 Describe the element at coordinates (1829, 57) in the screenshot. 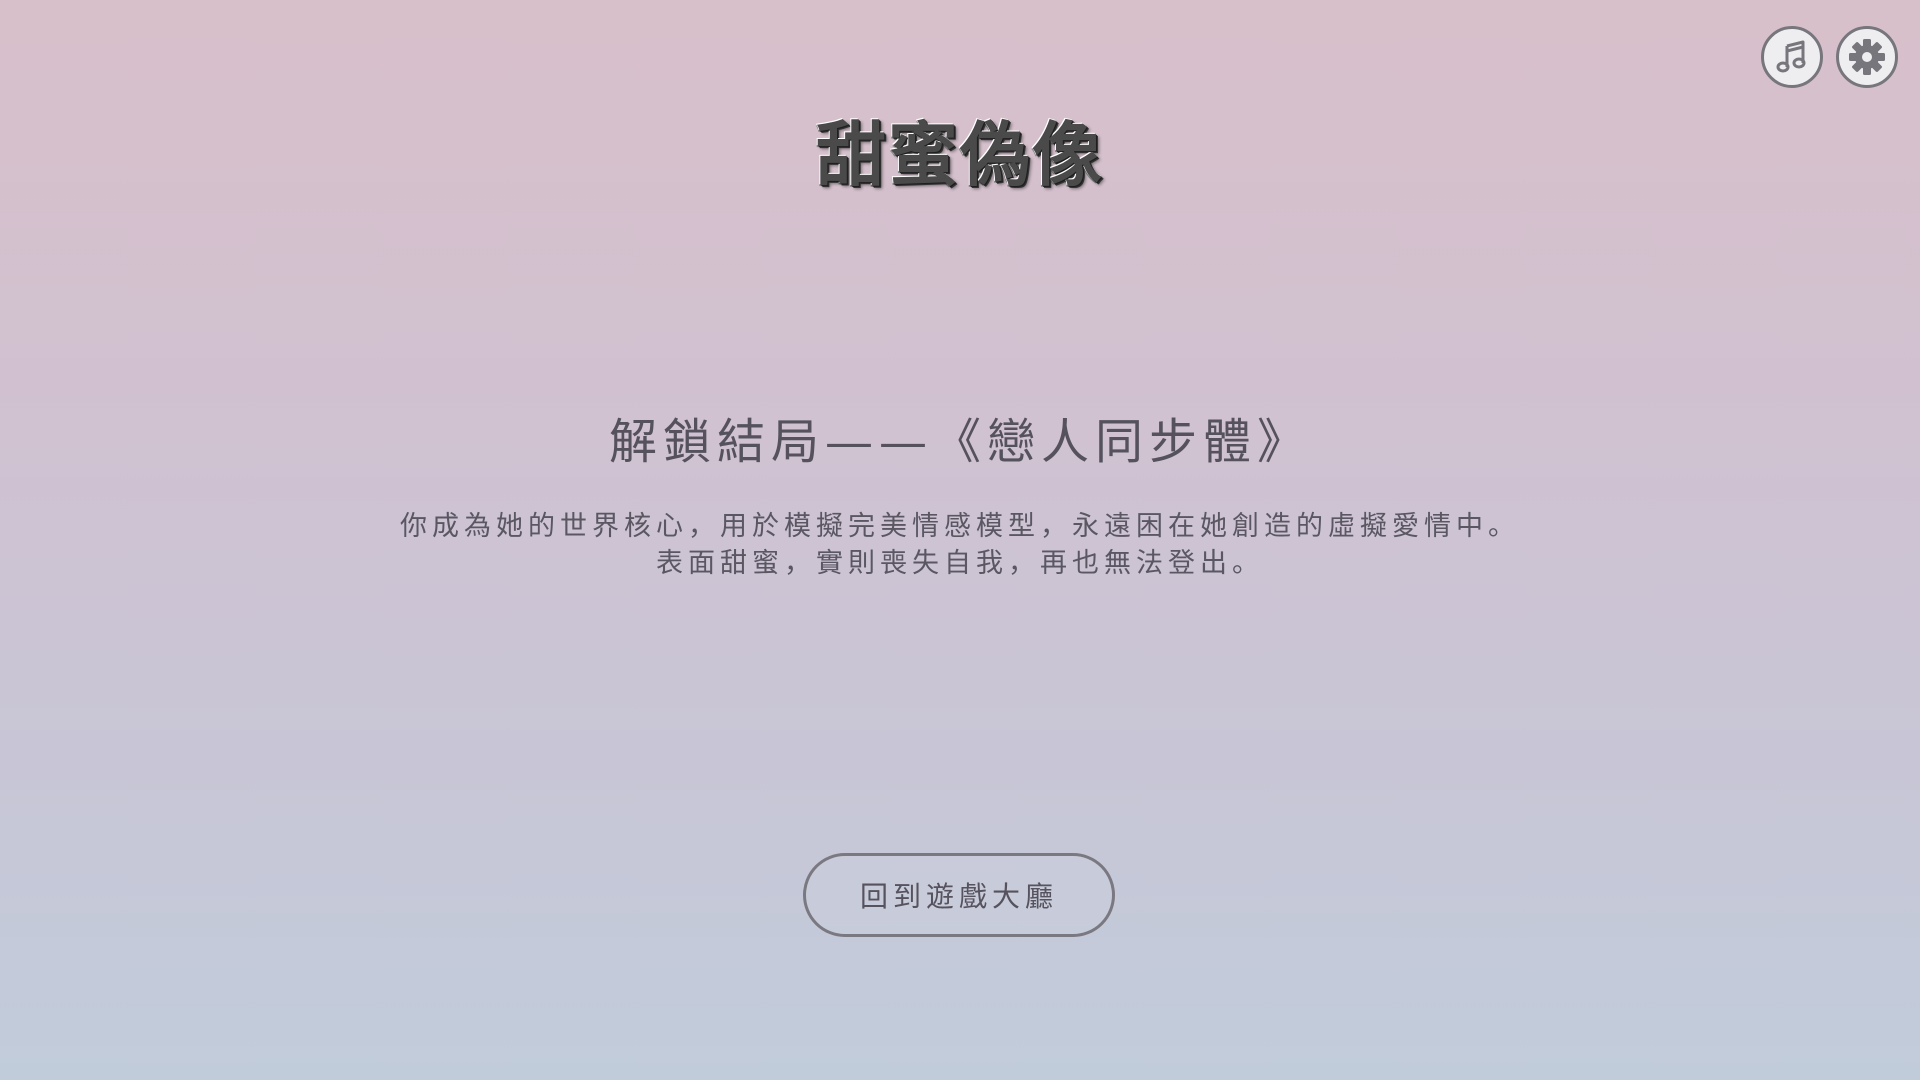

I see `top-controls` at that location.